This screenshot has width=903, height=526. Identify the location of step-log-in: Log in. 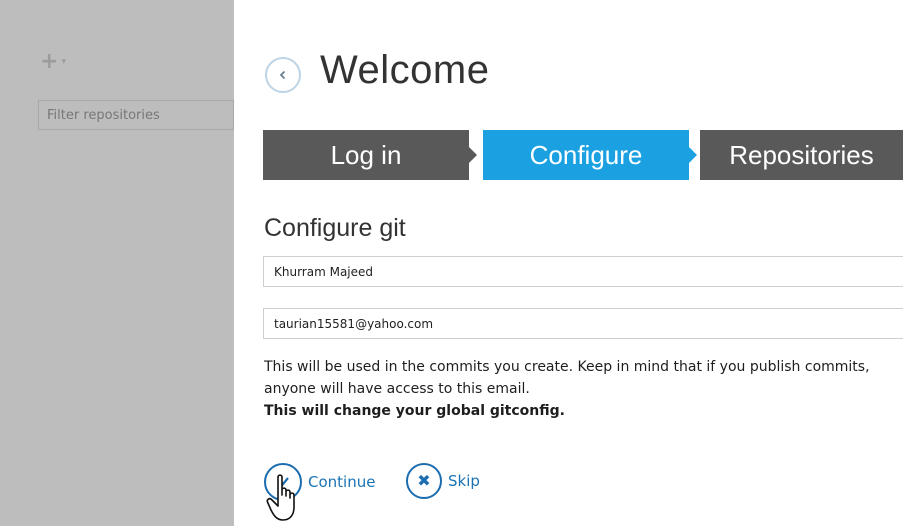
(370, 155).